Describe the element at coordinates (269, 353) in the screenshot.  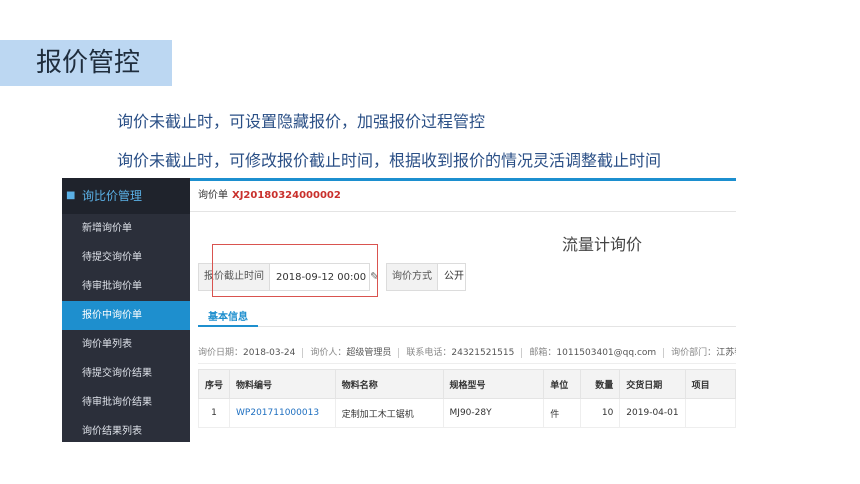
I see `info-date-value: 2018-03-24` at that location.